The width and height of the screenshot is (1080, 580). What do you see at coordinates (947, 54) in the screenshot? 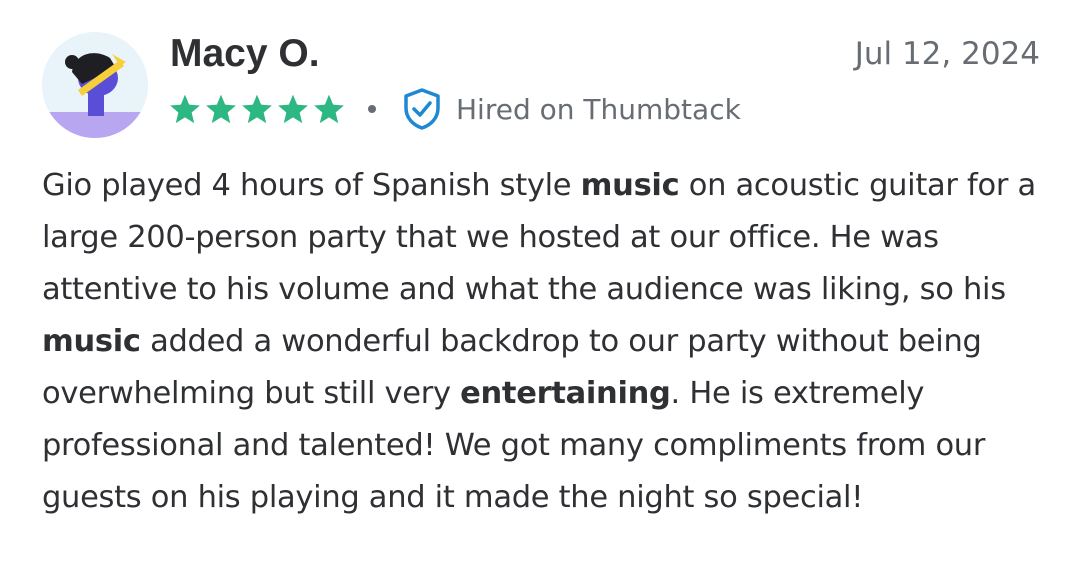
I see `review-date: Jul 12, 2024` at bounding box center [947, 54].